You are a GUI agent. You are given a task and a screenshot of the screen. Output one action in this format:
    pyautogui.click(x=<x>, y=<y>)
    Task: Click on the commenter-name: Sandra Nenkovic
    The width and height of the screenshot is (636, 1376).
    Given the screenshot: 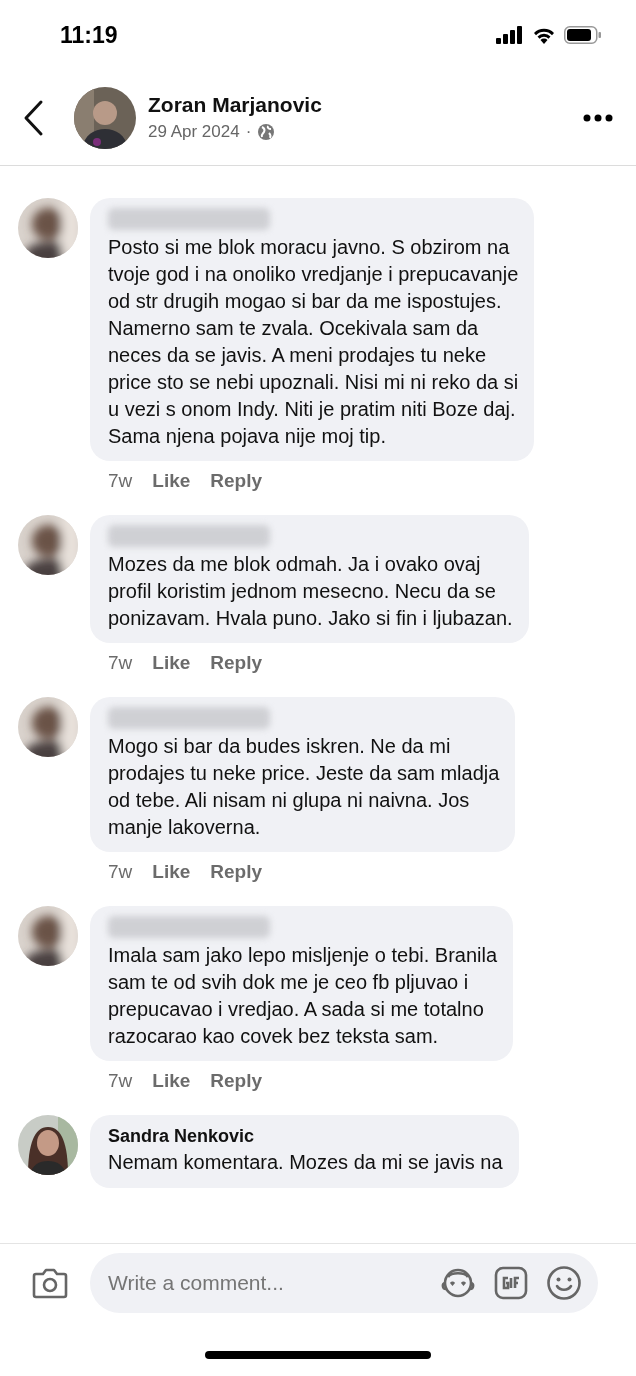 What is the action you would take?
    pyautogui.click(x=182, y=1136)
    